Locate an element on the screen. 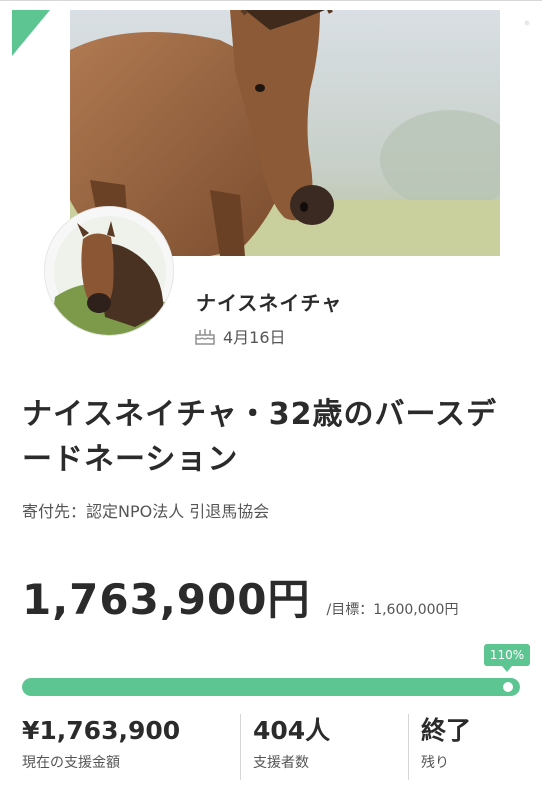  funding-amount-row: 1,763,900円 /目標：1,600,000円 is located at coordinates (240, 596).